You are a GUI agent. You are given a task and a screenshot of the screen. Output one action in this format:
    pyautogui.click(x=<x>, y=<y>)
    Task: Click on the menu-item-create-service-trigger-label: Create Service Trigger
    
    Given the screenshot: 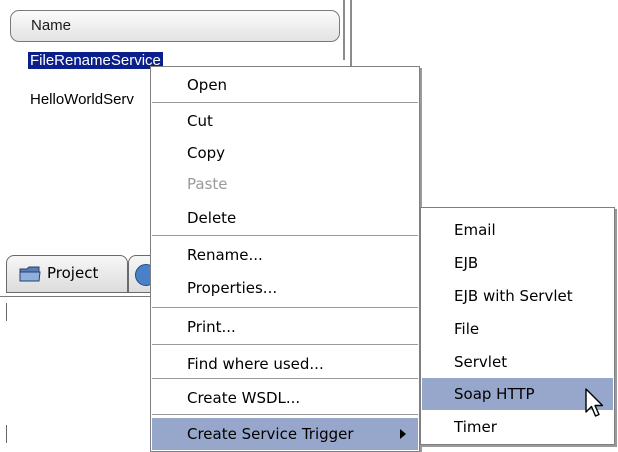 What is the action you would take?
    pyautogui.click(x=270, y=434)
    